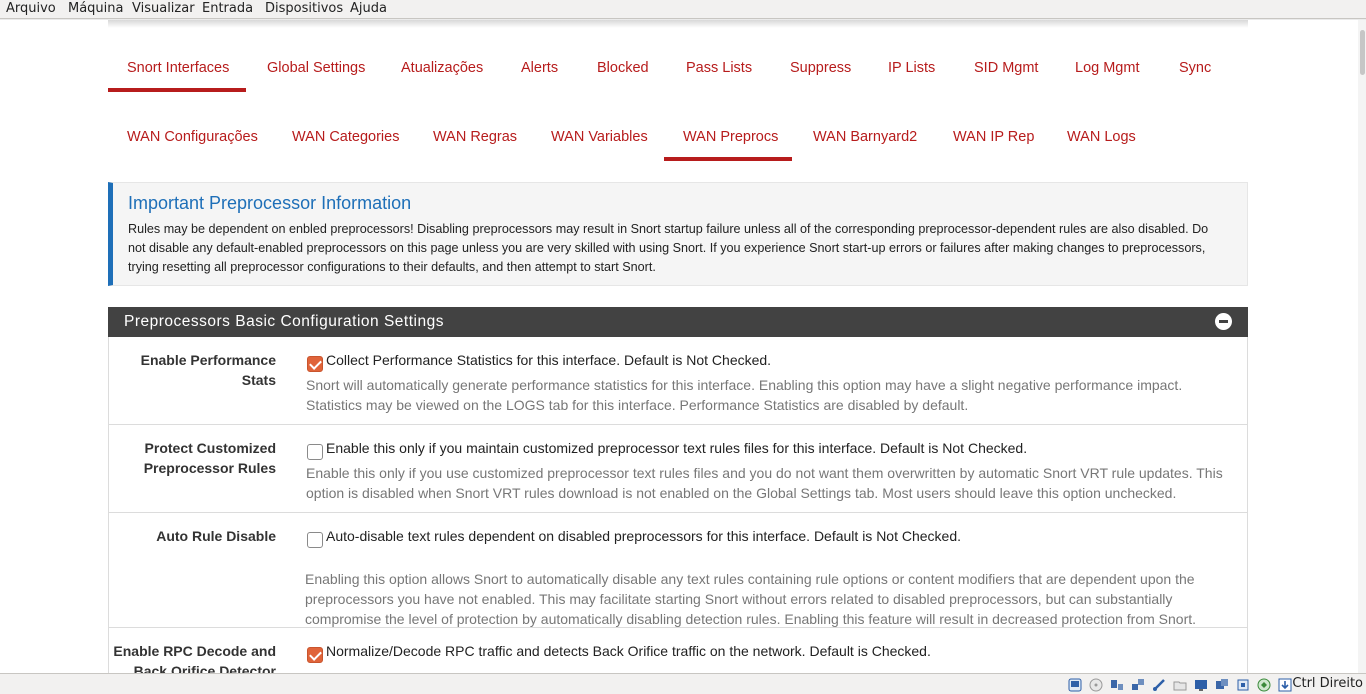 This screenshot has height=694, width=1366. What do you see at coordinates (728, 159) in the screenshot?
I see `active-subtab-indicator` at bounding box center [728, 159].